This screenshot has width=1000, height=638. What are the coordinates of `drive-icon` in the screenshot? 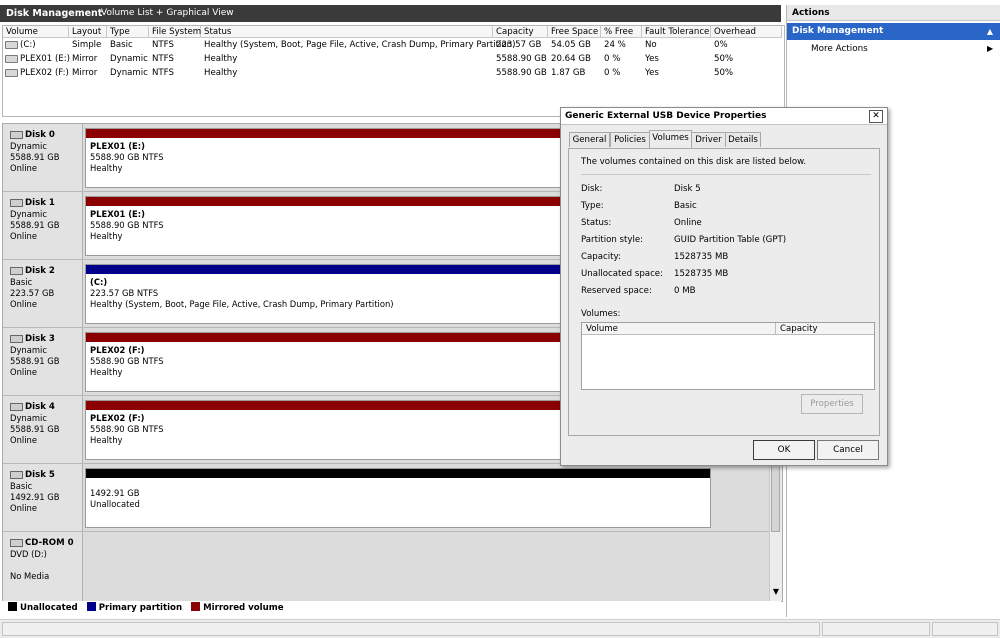 It's located at (11, 44).